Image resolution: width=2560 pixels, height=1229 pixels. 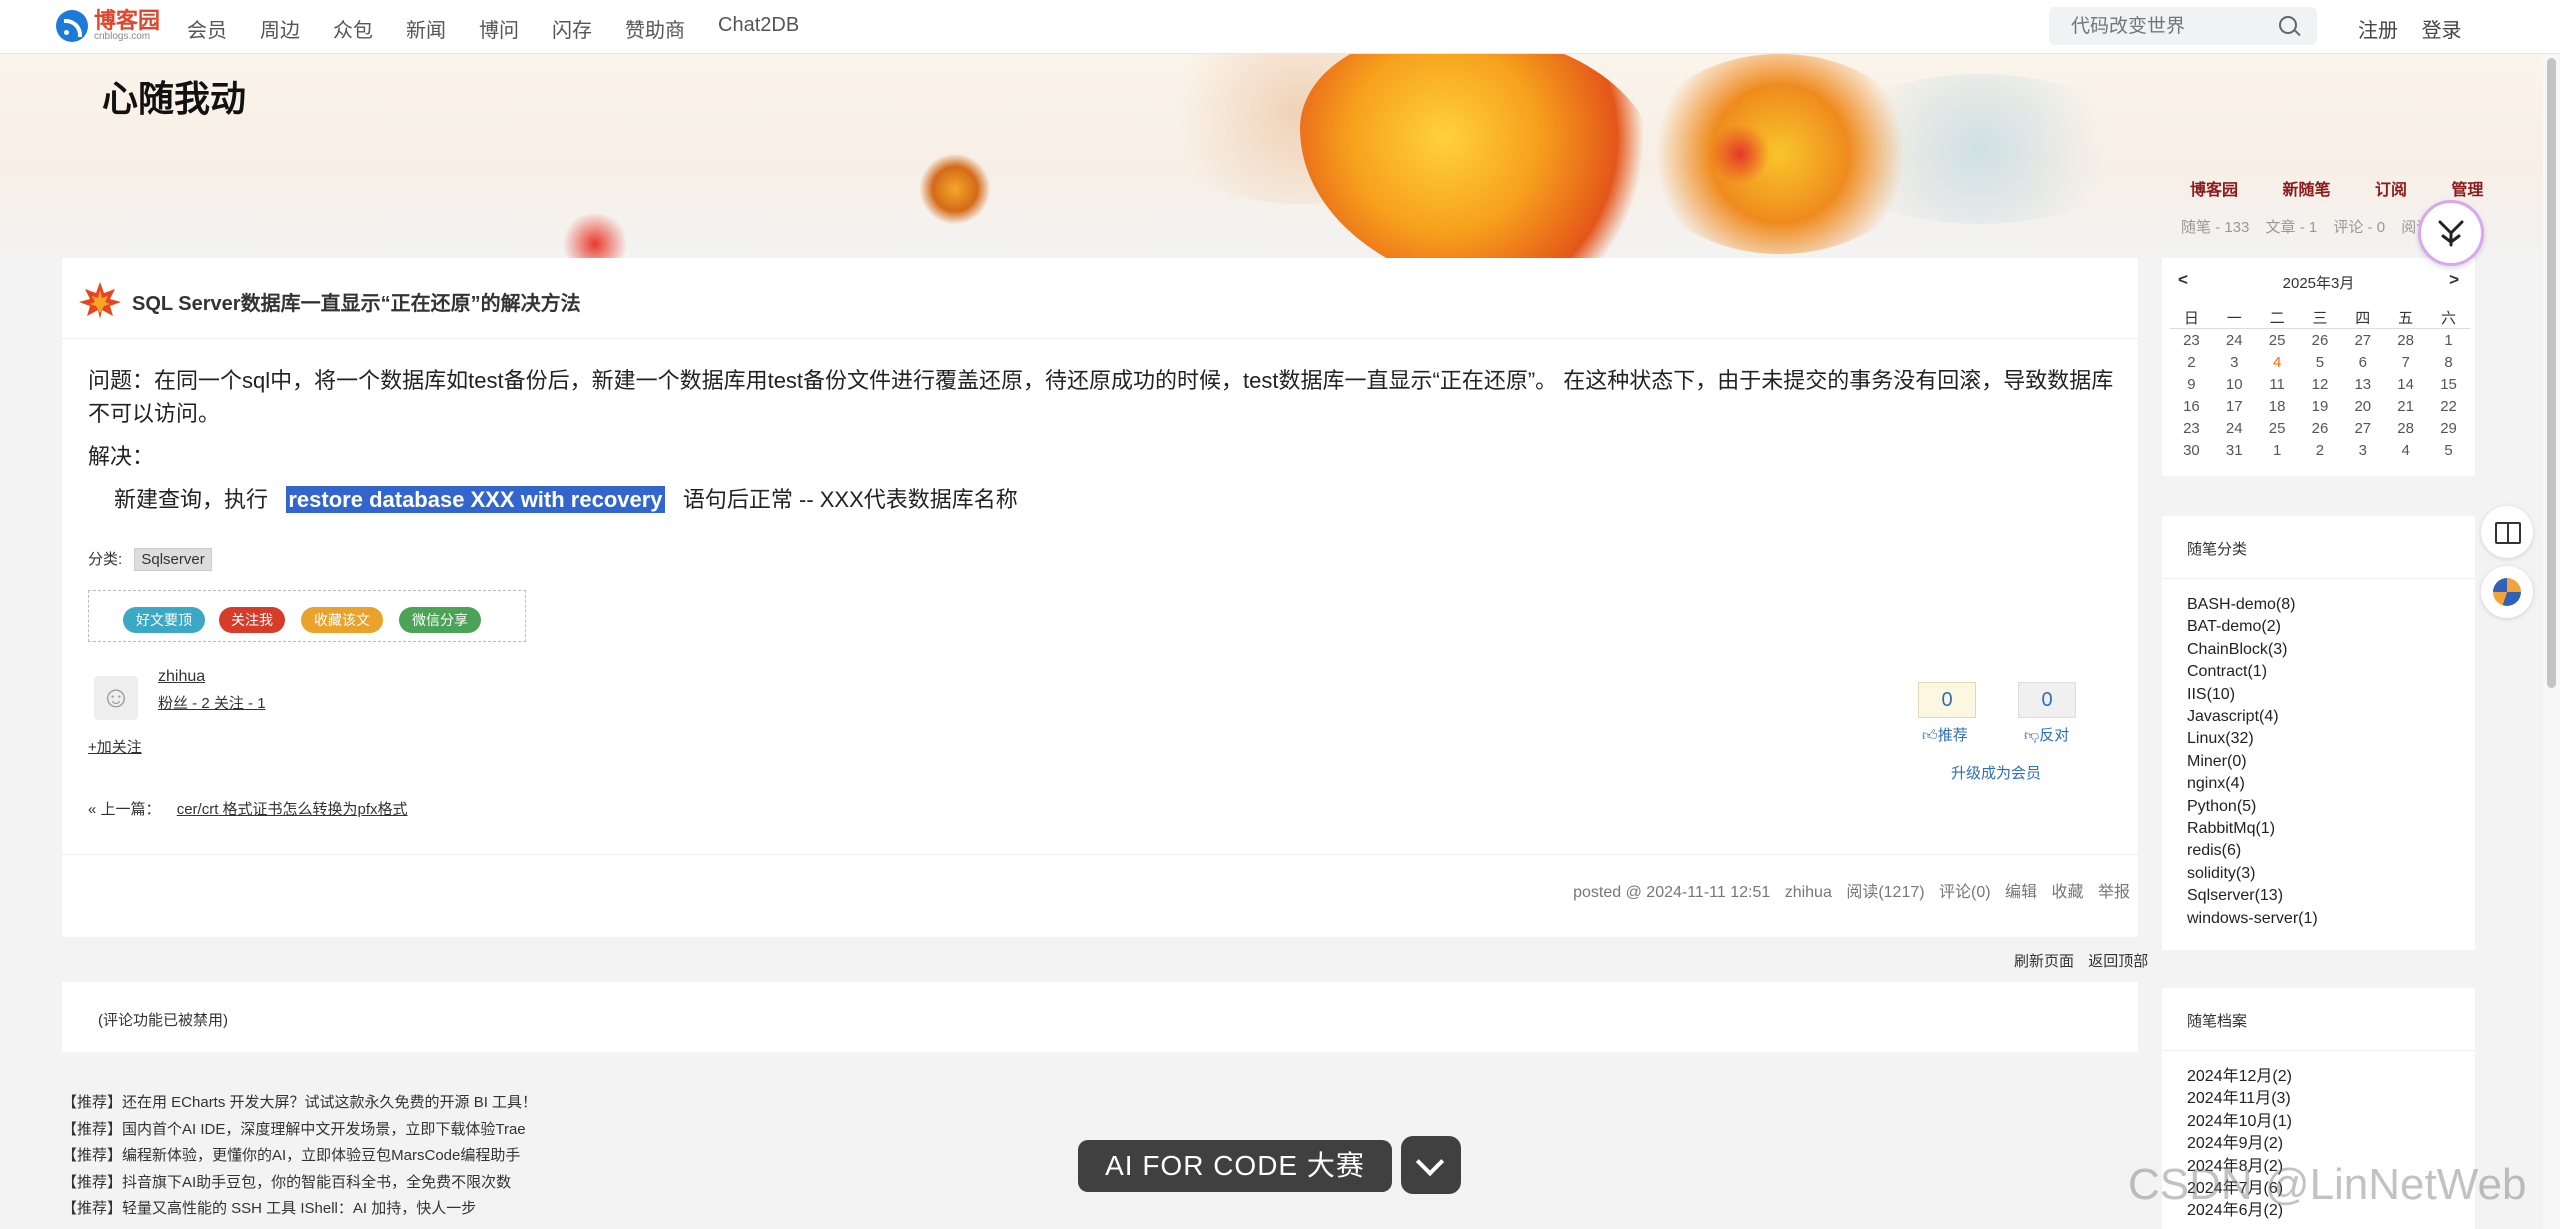 I want to click on post-comments-link: 评论(0), so click(x=1965, y=892).